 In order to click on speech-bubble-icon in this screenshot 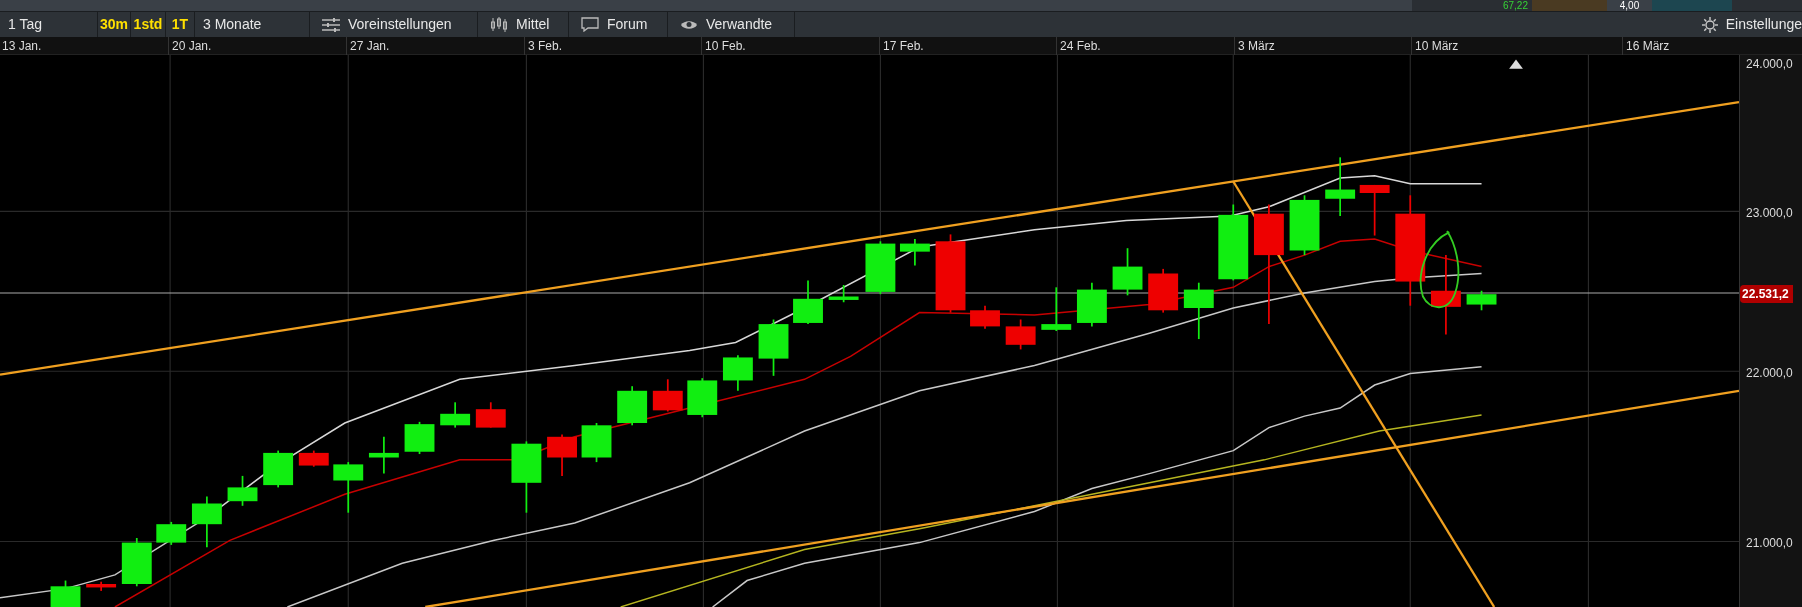, I will do `click(590, 24)`.